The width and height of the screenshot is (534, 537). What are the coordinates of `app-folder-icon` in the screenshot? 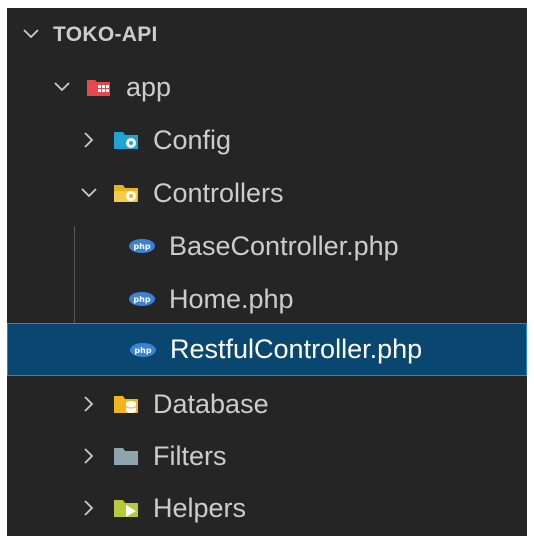 It's located at (99, 87).